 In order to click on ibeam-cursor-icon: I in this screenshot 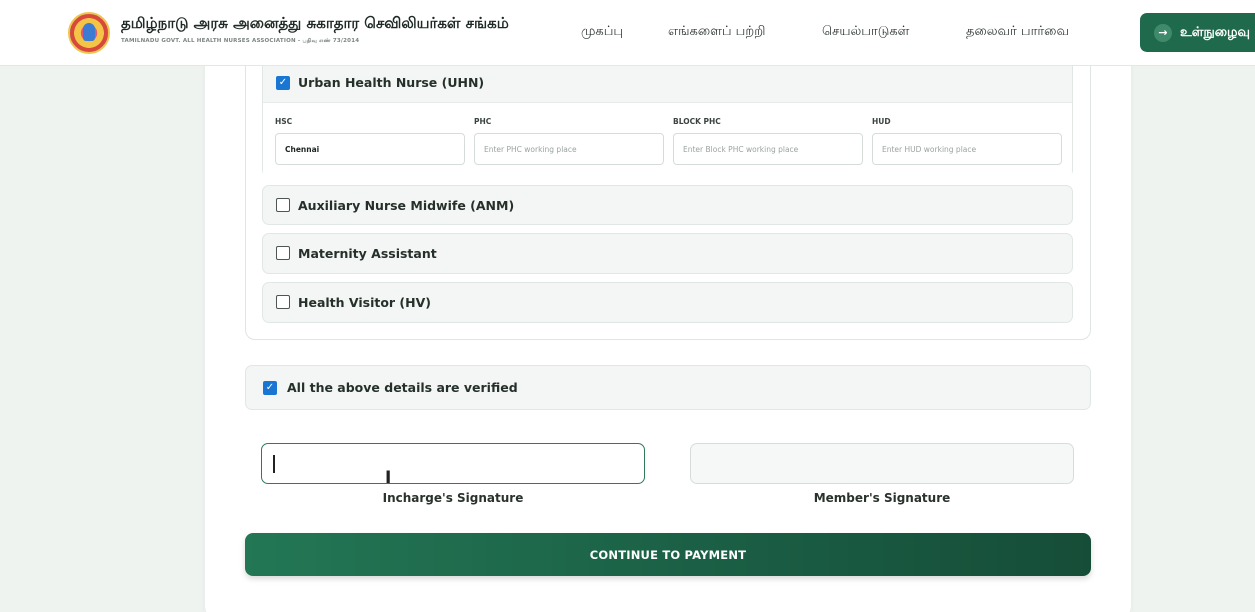, I will do `click(388, 478)`.